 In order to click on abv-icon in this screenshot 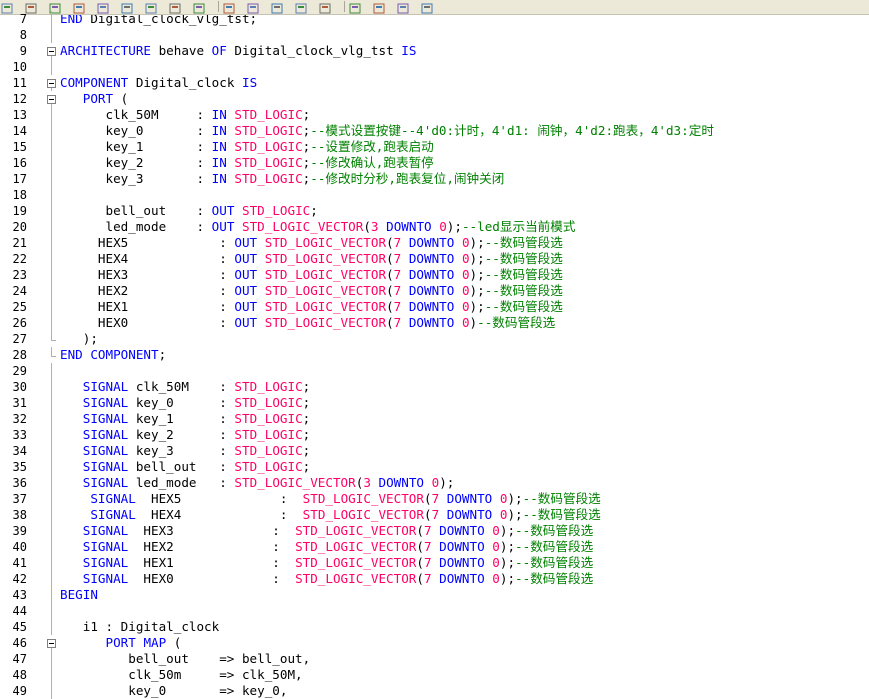, I will do `click(325, 7)`.